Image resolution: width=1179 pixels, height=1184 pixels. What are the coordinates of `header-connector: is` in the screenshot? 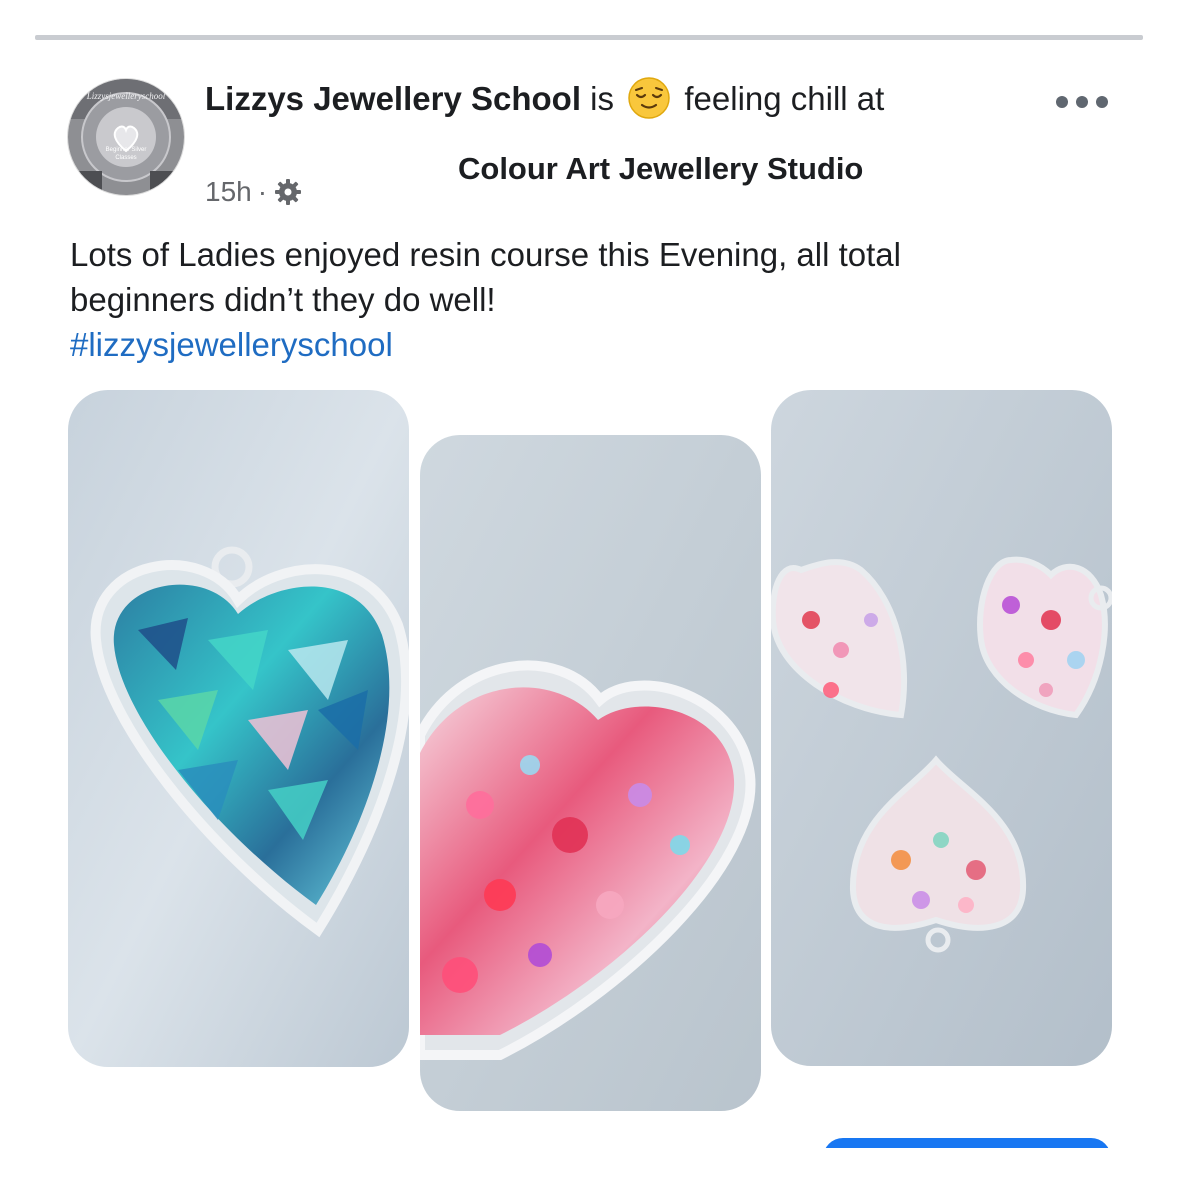 It's located at (602, 98).